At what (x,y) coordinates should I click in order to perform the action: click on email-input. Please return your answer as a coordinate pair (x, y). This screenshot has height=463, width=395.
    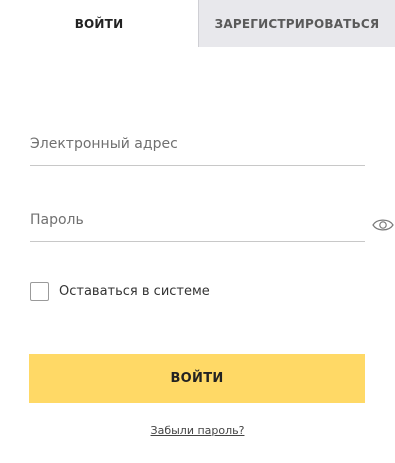
    Looking at the image, I should click on (197, 144).